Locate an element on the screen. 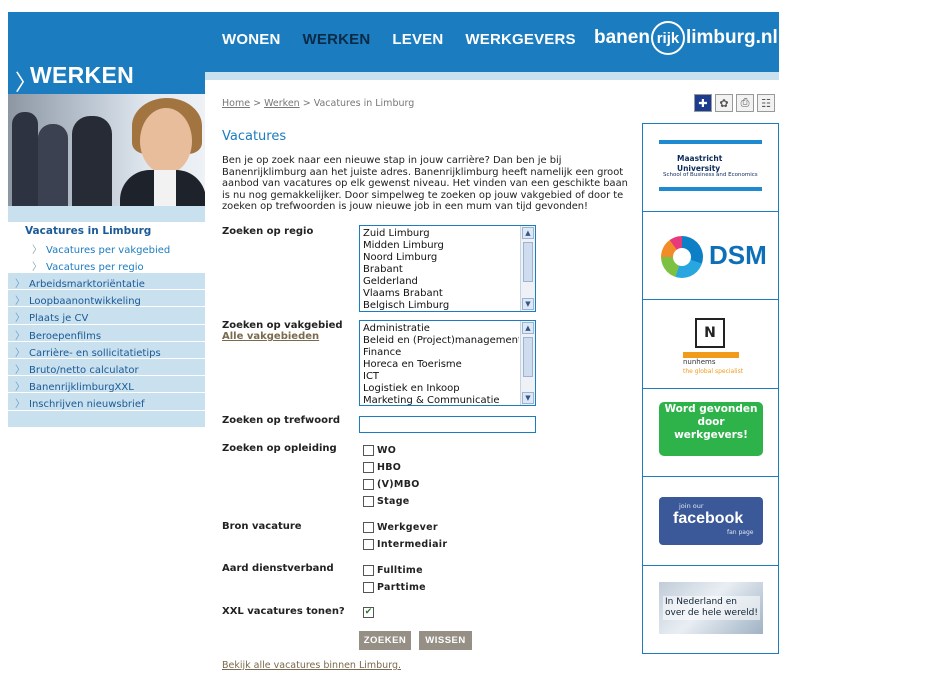  nav-leven: LEVEN is located at coordinates (417, 39).